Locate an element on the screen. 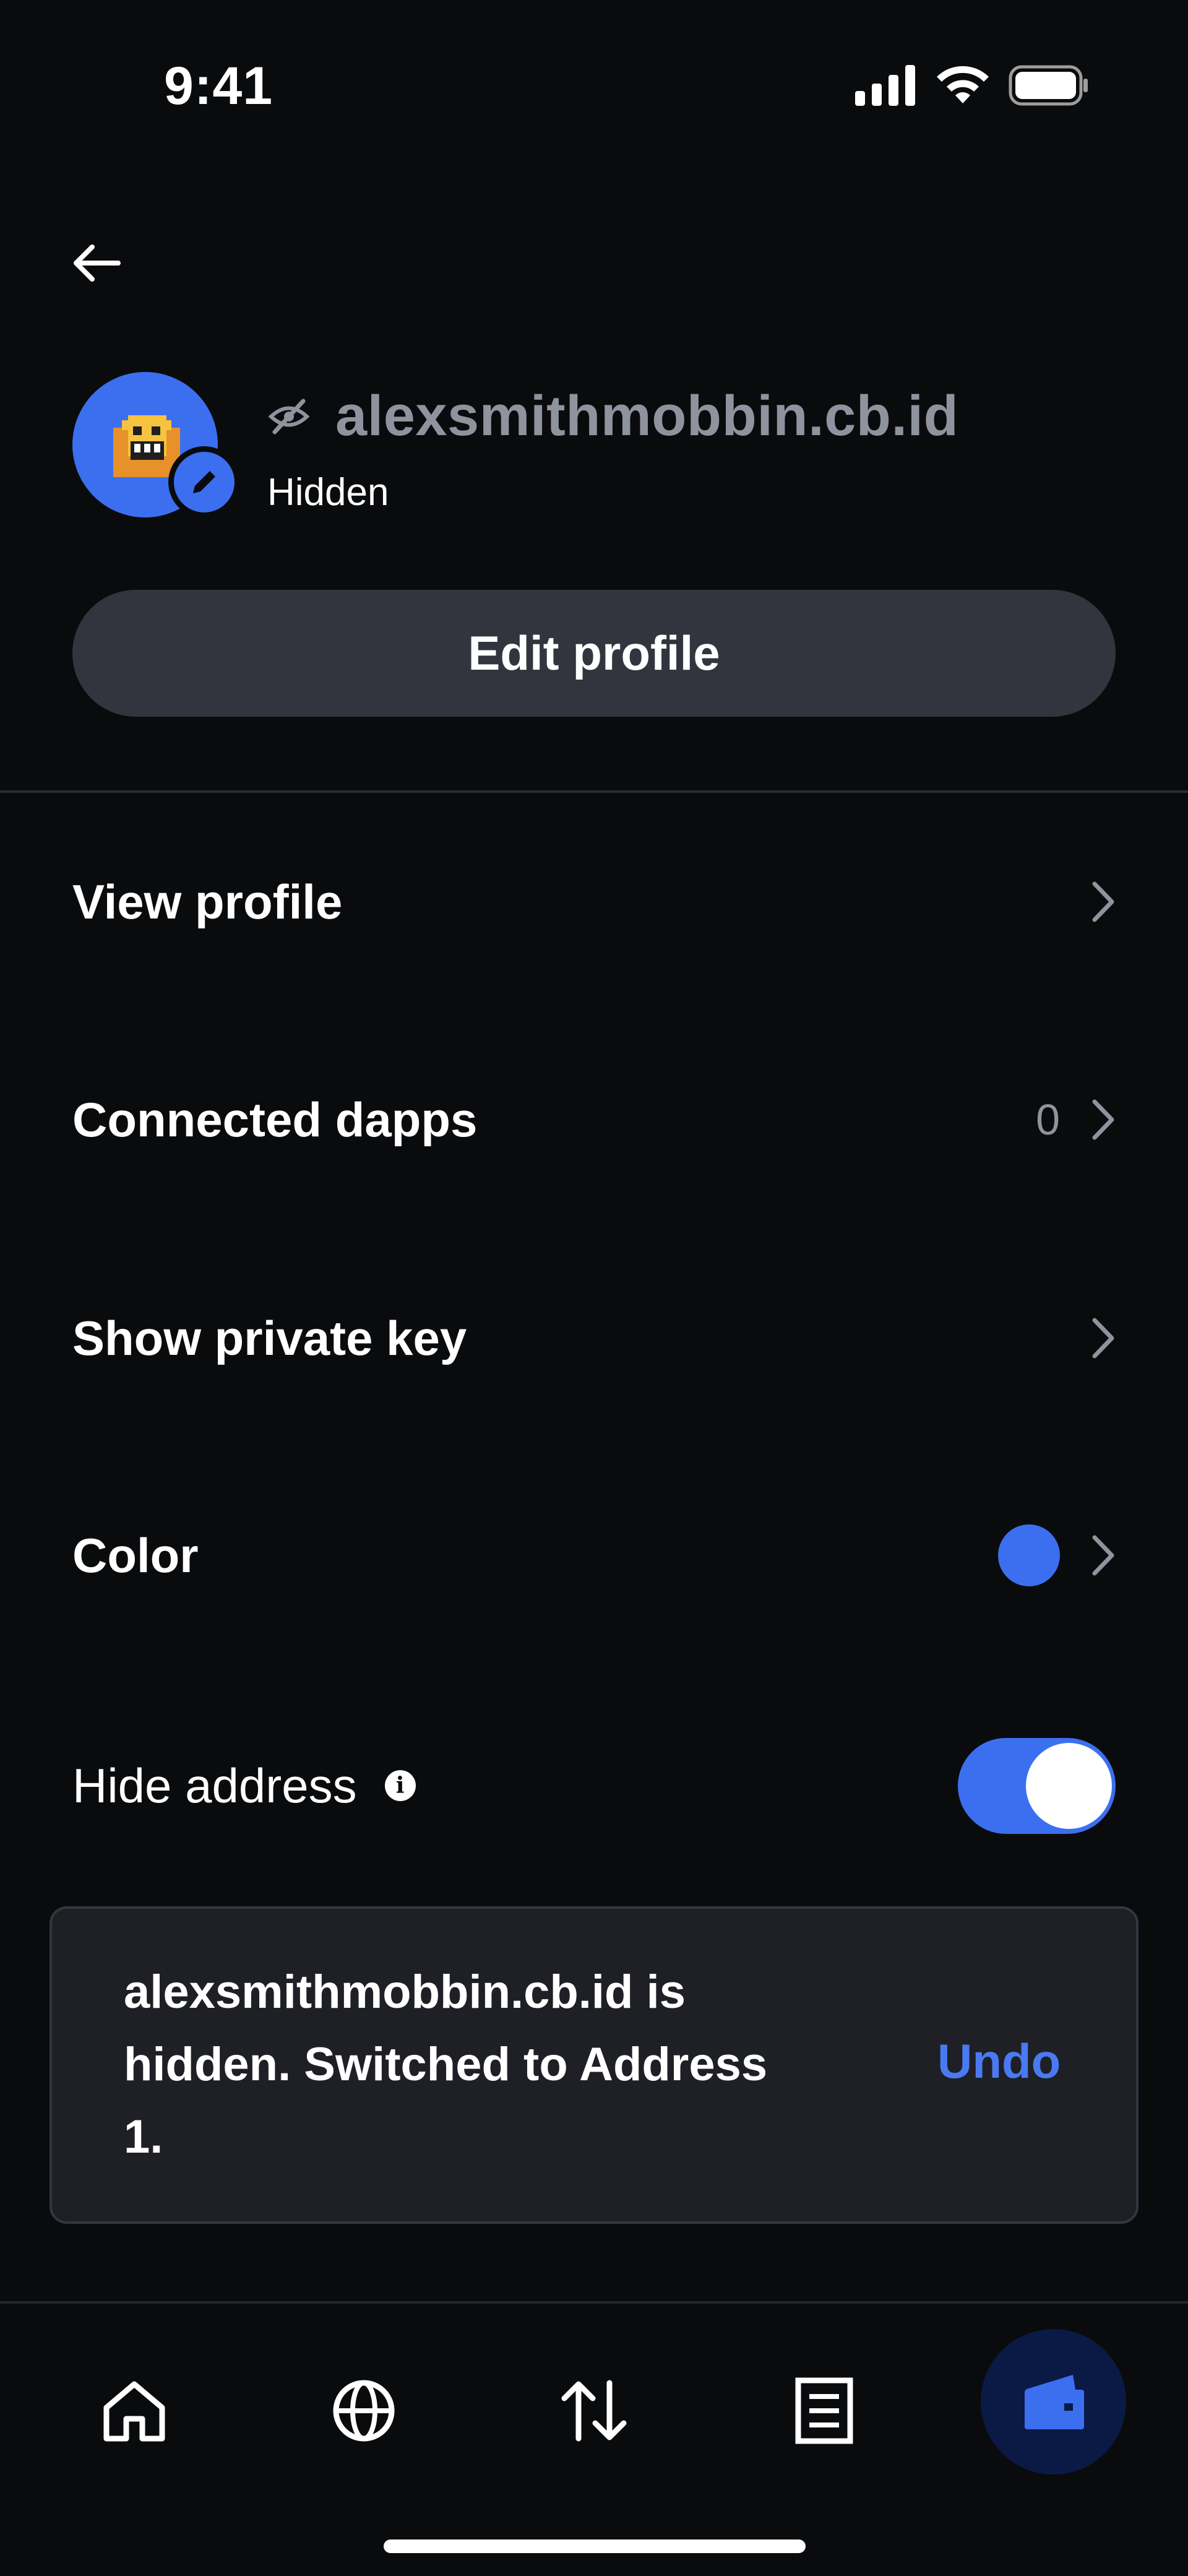 The height and width of the screenshot is (2576, 1188). edit-avatar-button is located at coordinates (204, 482).